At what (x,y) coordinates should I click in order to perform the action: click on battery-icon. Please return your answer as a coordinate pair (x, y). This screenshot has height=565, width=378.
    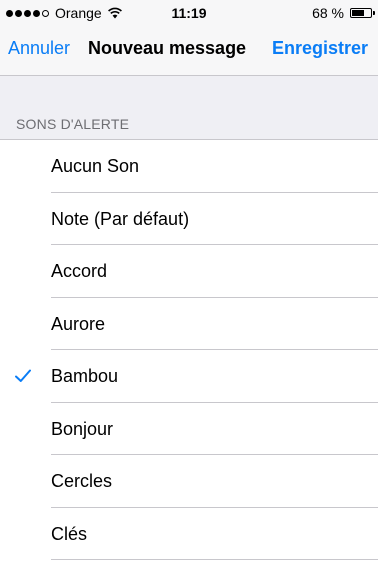
    Looking at the image, I should click on (362, 13).